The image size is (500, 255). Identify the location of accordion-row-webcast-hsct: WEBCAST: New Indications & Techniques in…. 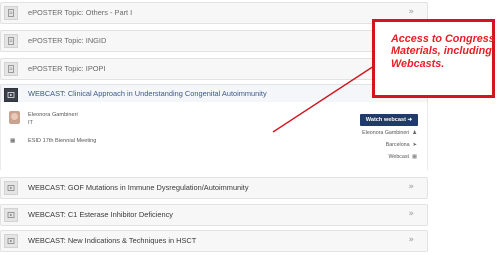
(214, 241).